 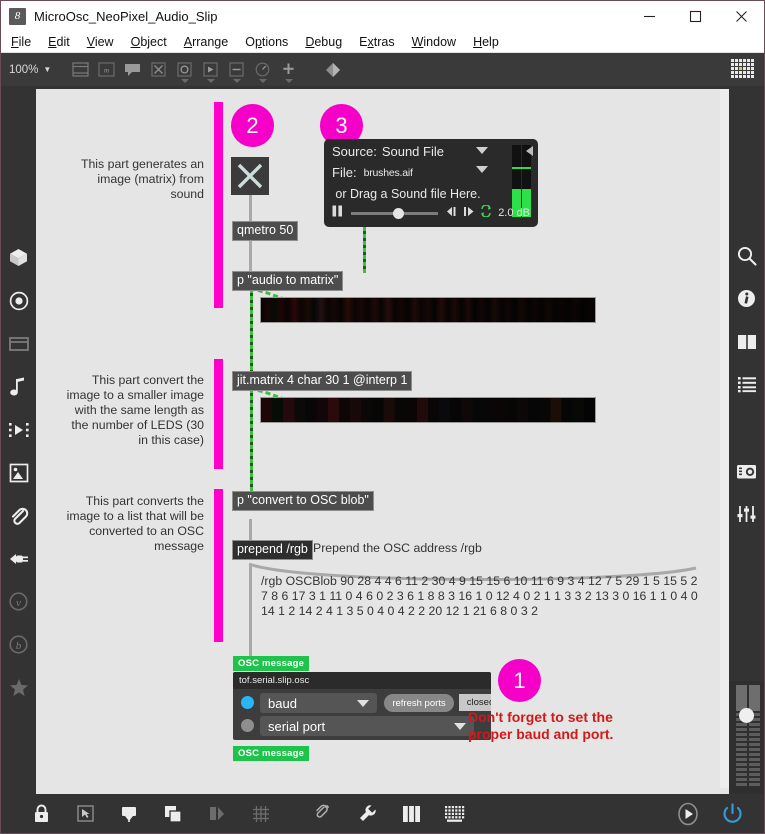 What do you see at coordinates (303, 501) in the screenshot?
I see `object-convert-to-osc-blob: p "convert to OSC blob"` at bounding box center [303, 501].